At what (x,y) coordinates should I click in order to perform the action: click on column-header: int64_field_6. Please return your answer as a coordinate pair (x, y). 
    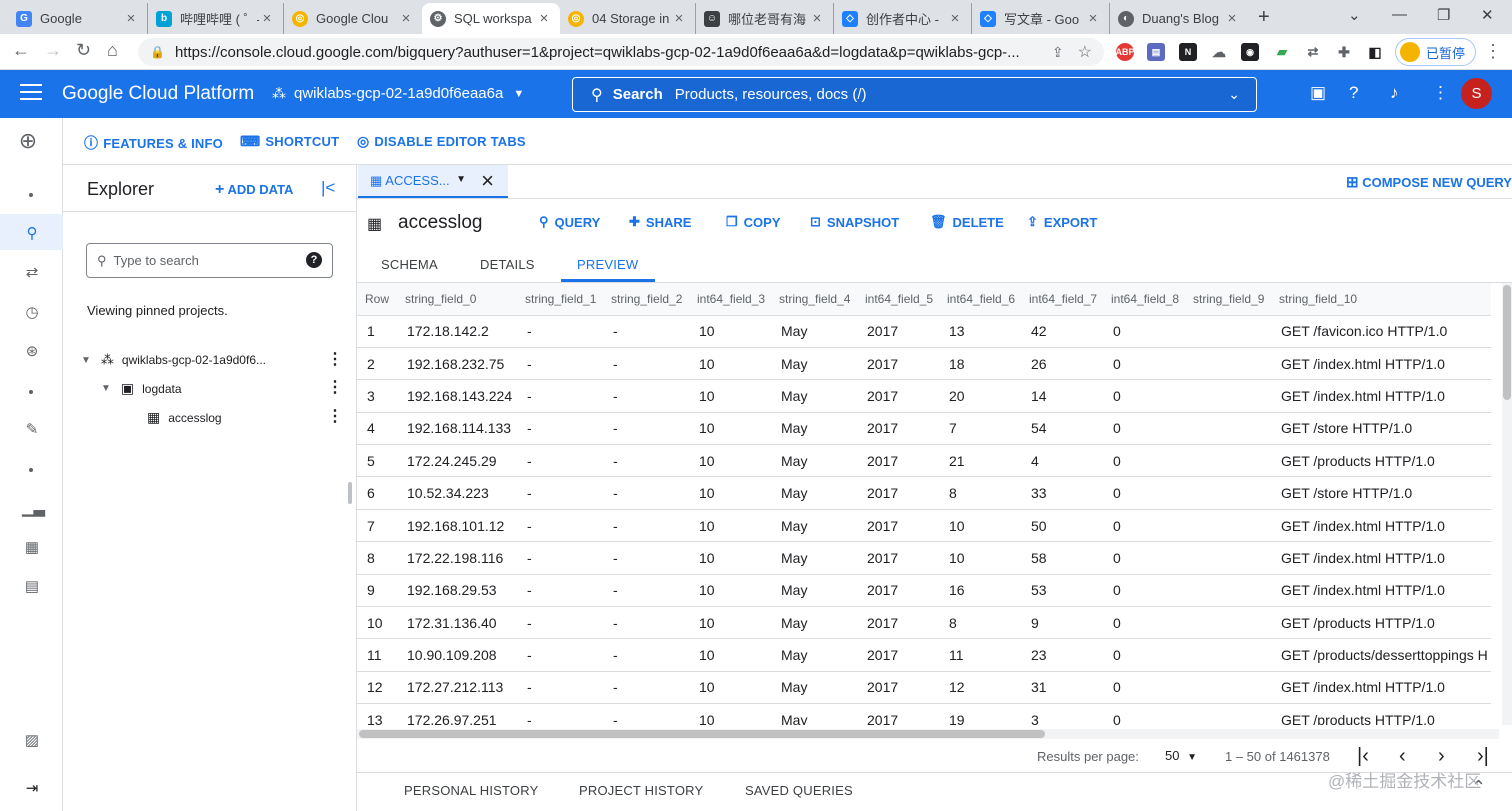
    Looking at the image, I should click on (980, 299).